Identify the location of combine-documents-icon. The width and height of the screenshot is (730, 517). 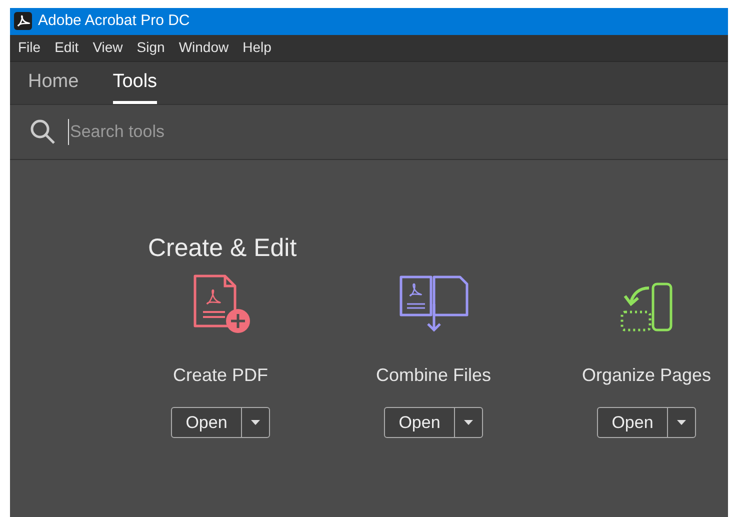
(434, 304).